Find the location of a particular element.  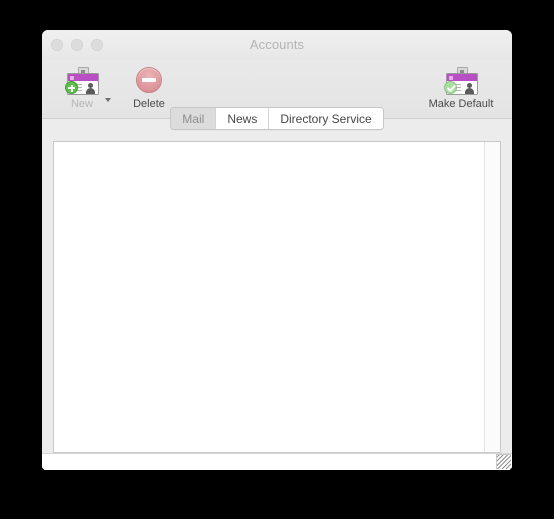

chevron-down-icon is located at coordinates (108, 100).